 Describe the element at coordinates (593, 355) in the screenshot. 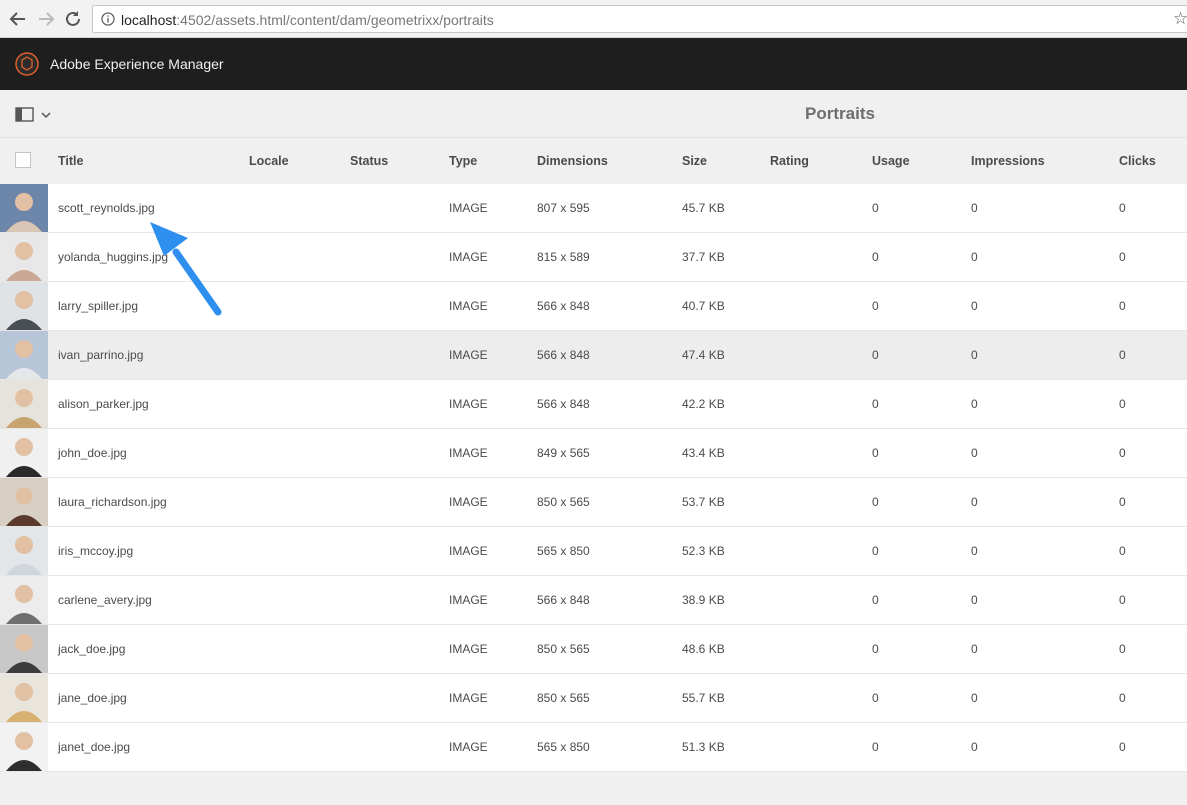

I see `table-row: ivan_parrino.jpg IMAGE 566 x 848 47.4 KB 0 0 0` at that location.